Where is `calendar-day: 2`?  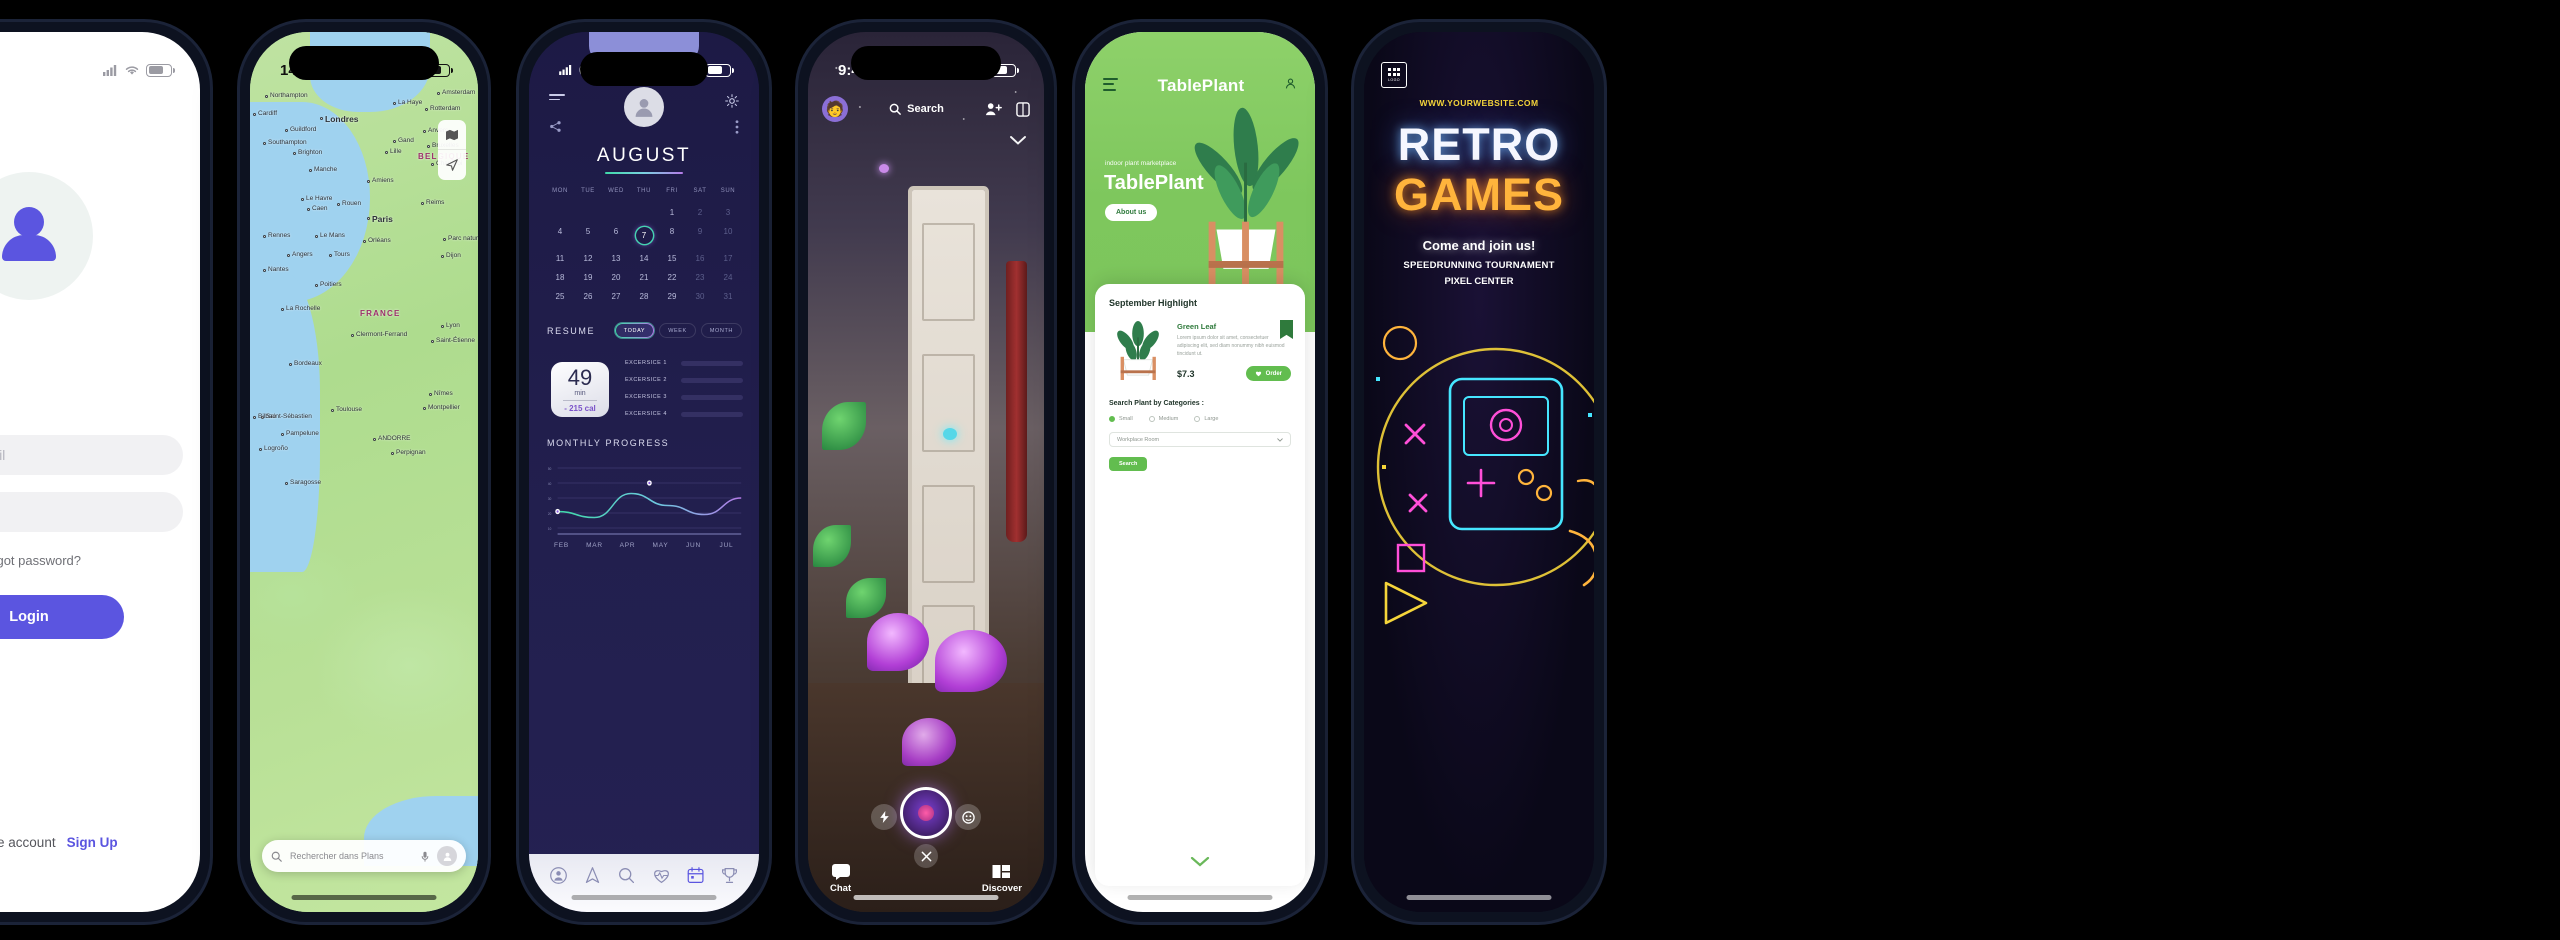
calendar-day: 2 is located at coordinates (700, 212).